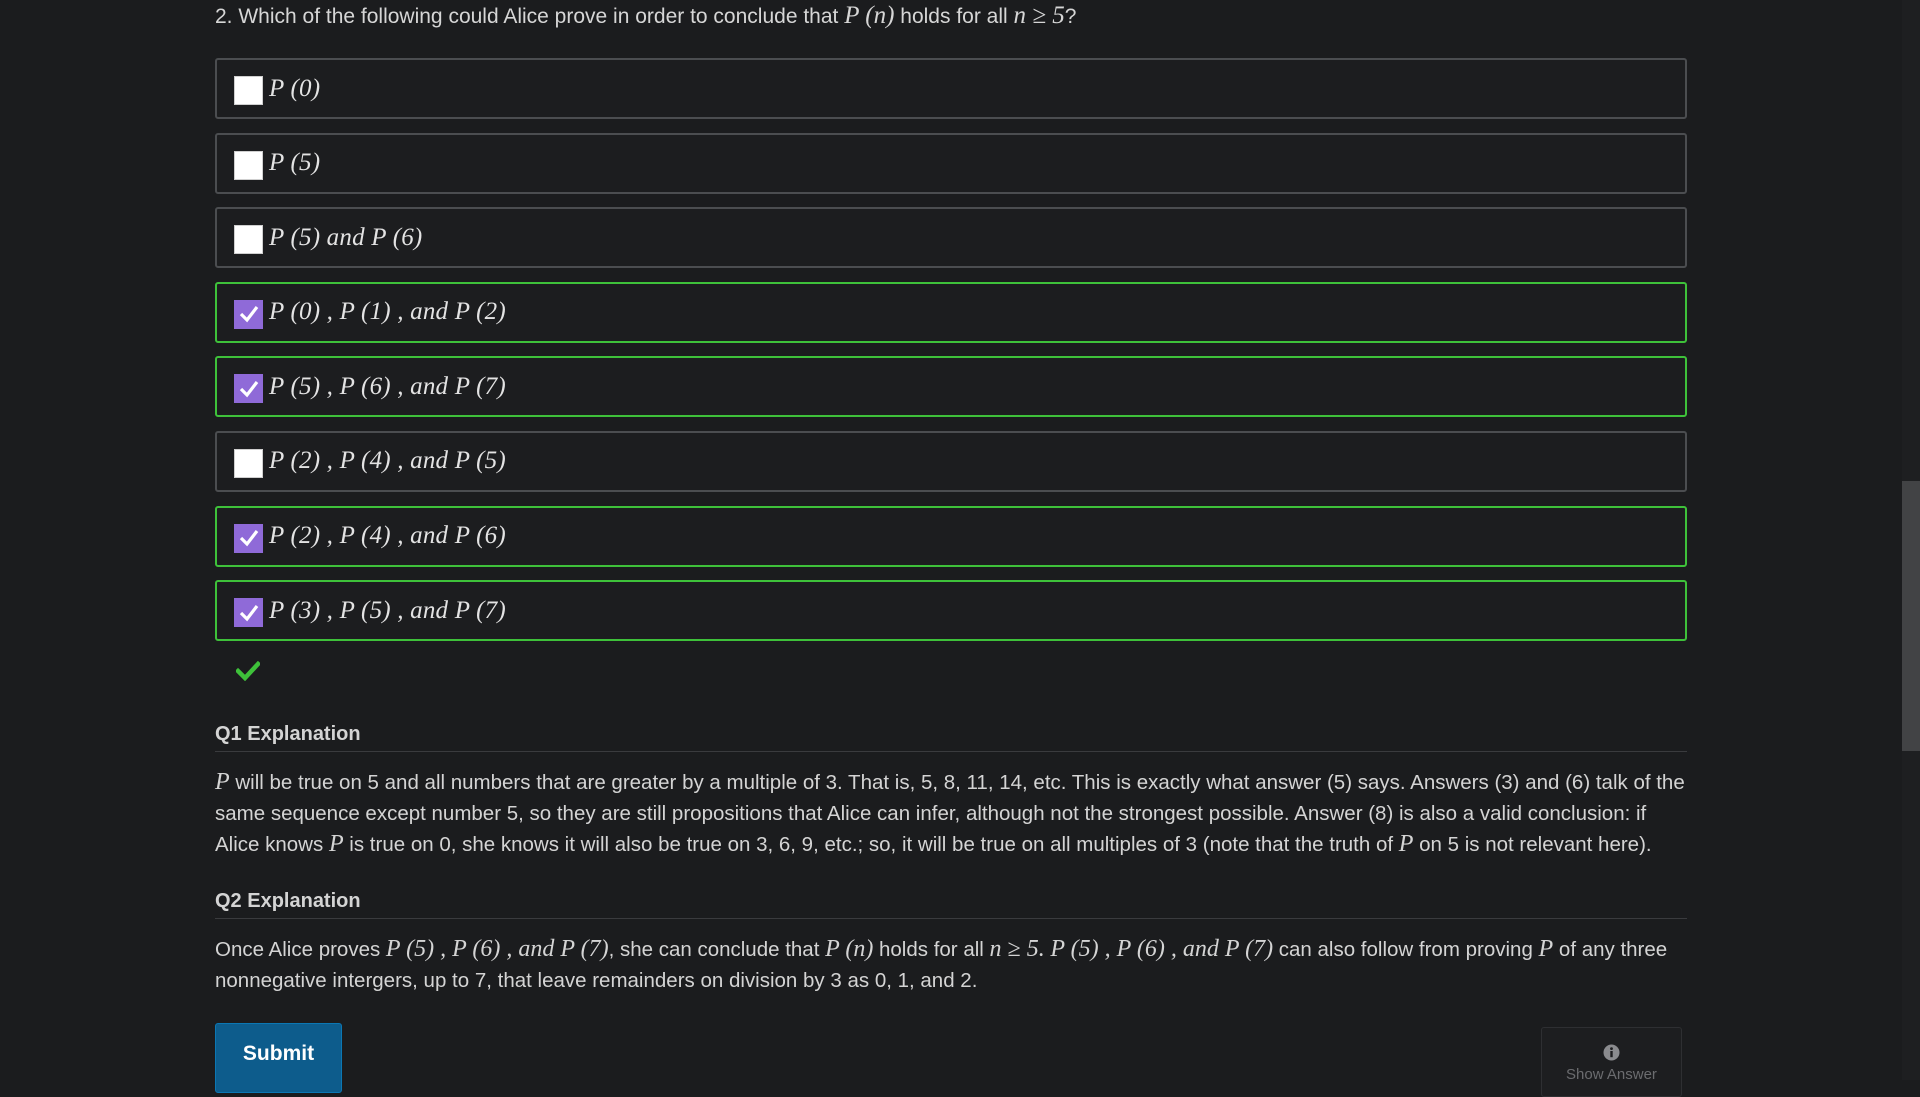 The width and height of the screenshot is (1920, 1097). What do you see at coordinates (951, 461) in the screenshot?
I see `option-6: P (2) , P (4) , and P (5)` at bounding box center [951, 461].